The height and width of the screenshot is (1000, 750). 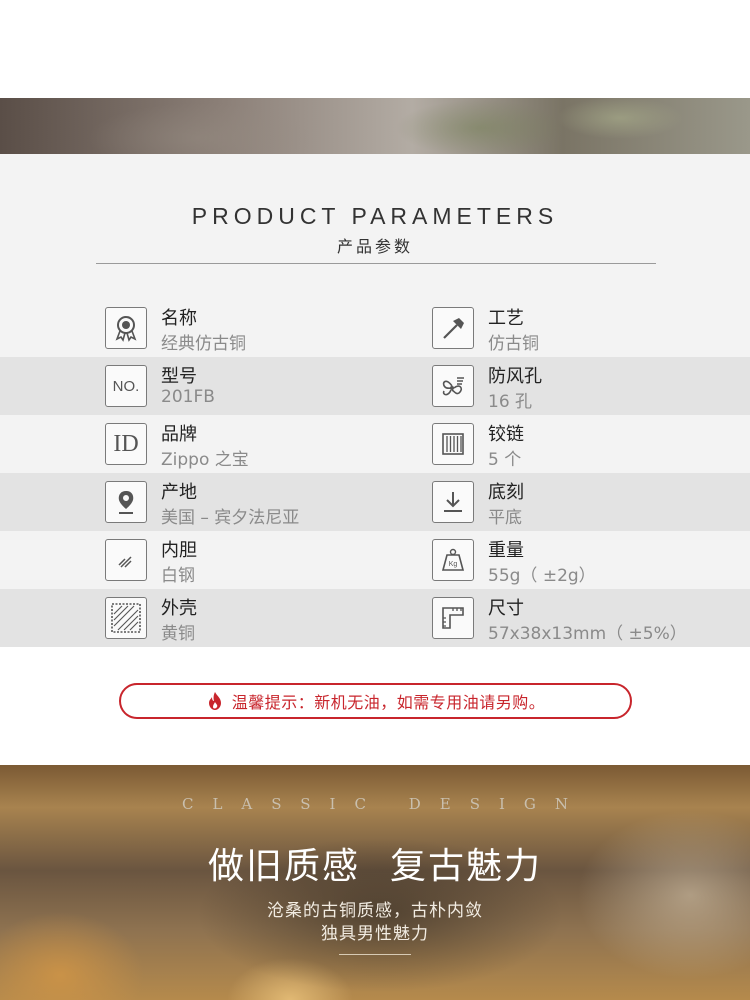 What do you see at coordinates (515, 376) in the screenshot?
I see `param-label: 防风孔` at bounding box center [515, 376].